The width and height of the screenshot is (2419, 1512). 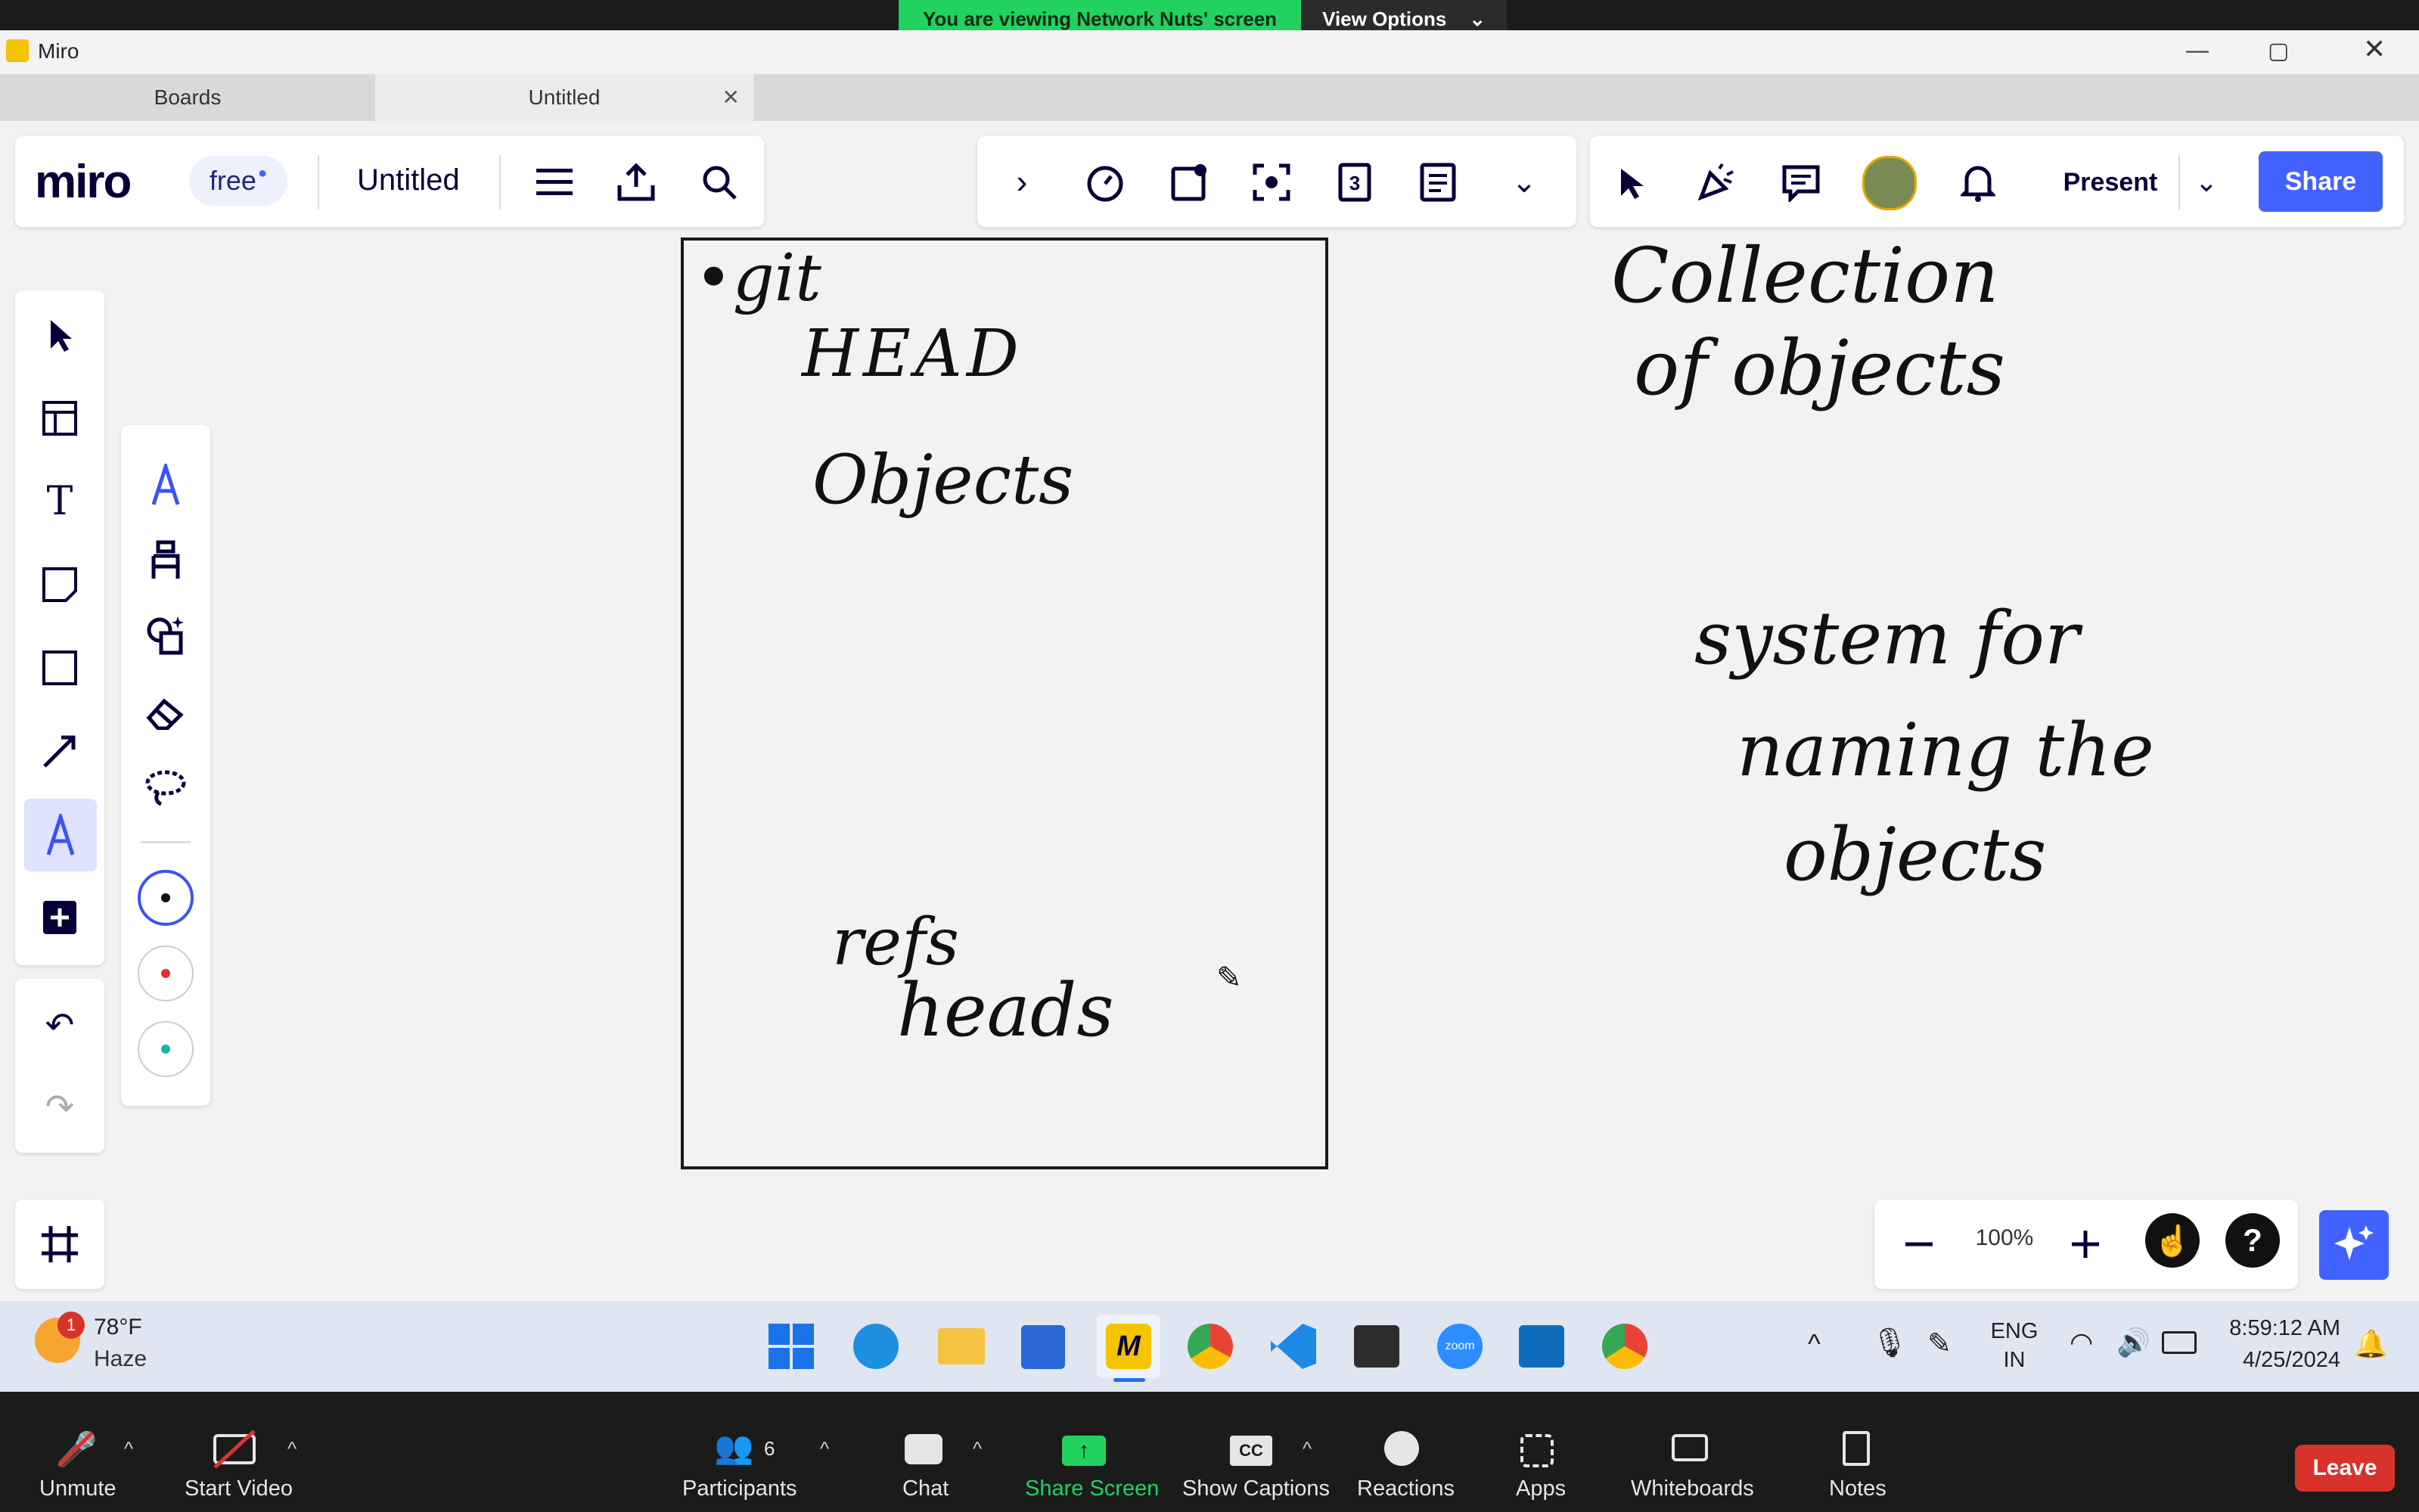 What do you see at coordinates (165, 560) in the screenshot?
I see `highlighter-icon` at bounding box center [165, 560].